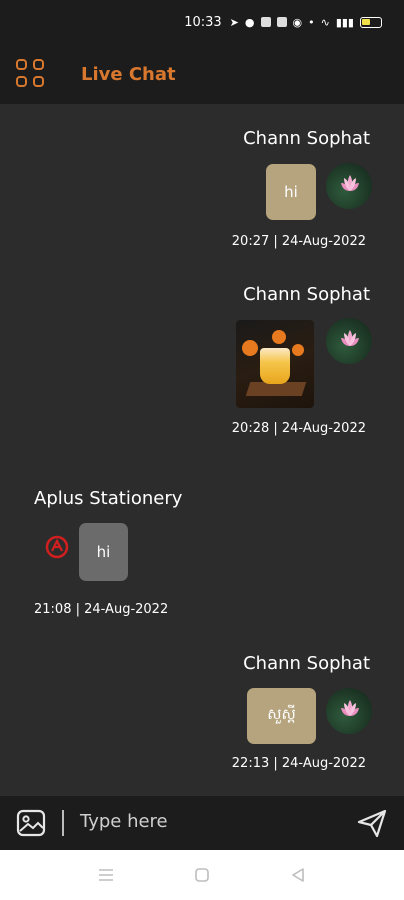 This screenshot has width=404, height=900. What do you see at coordinates (106, 875) in the screenshot?
I see `menu-nav-icon` at bounding box center [106, 875].